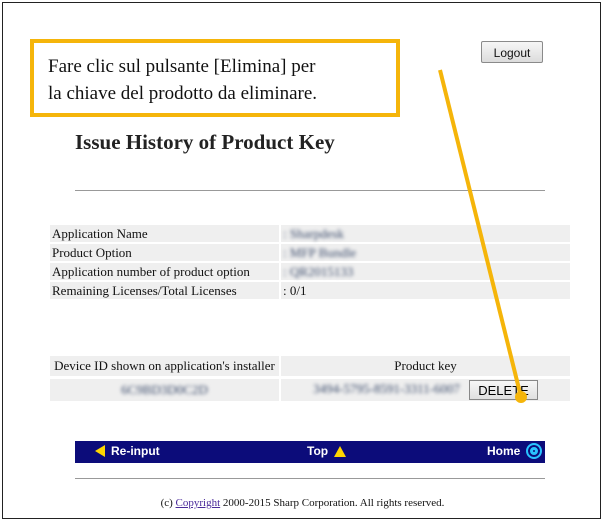  I want to click on pointer-line, so click(480, 233).